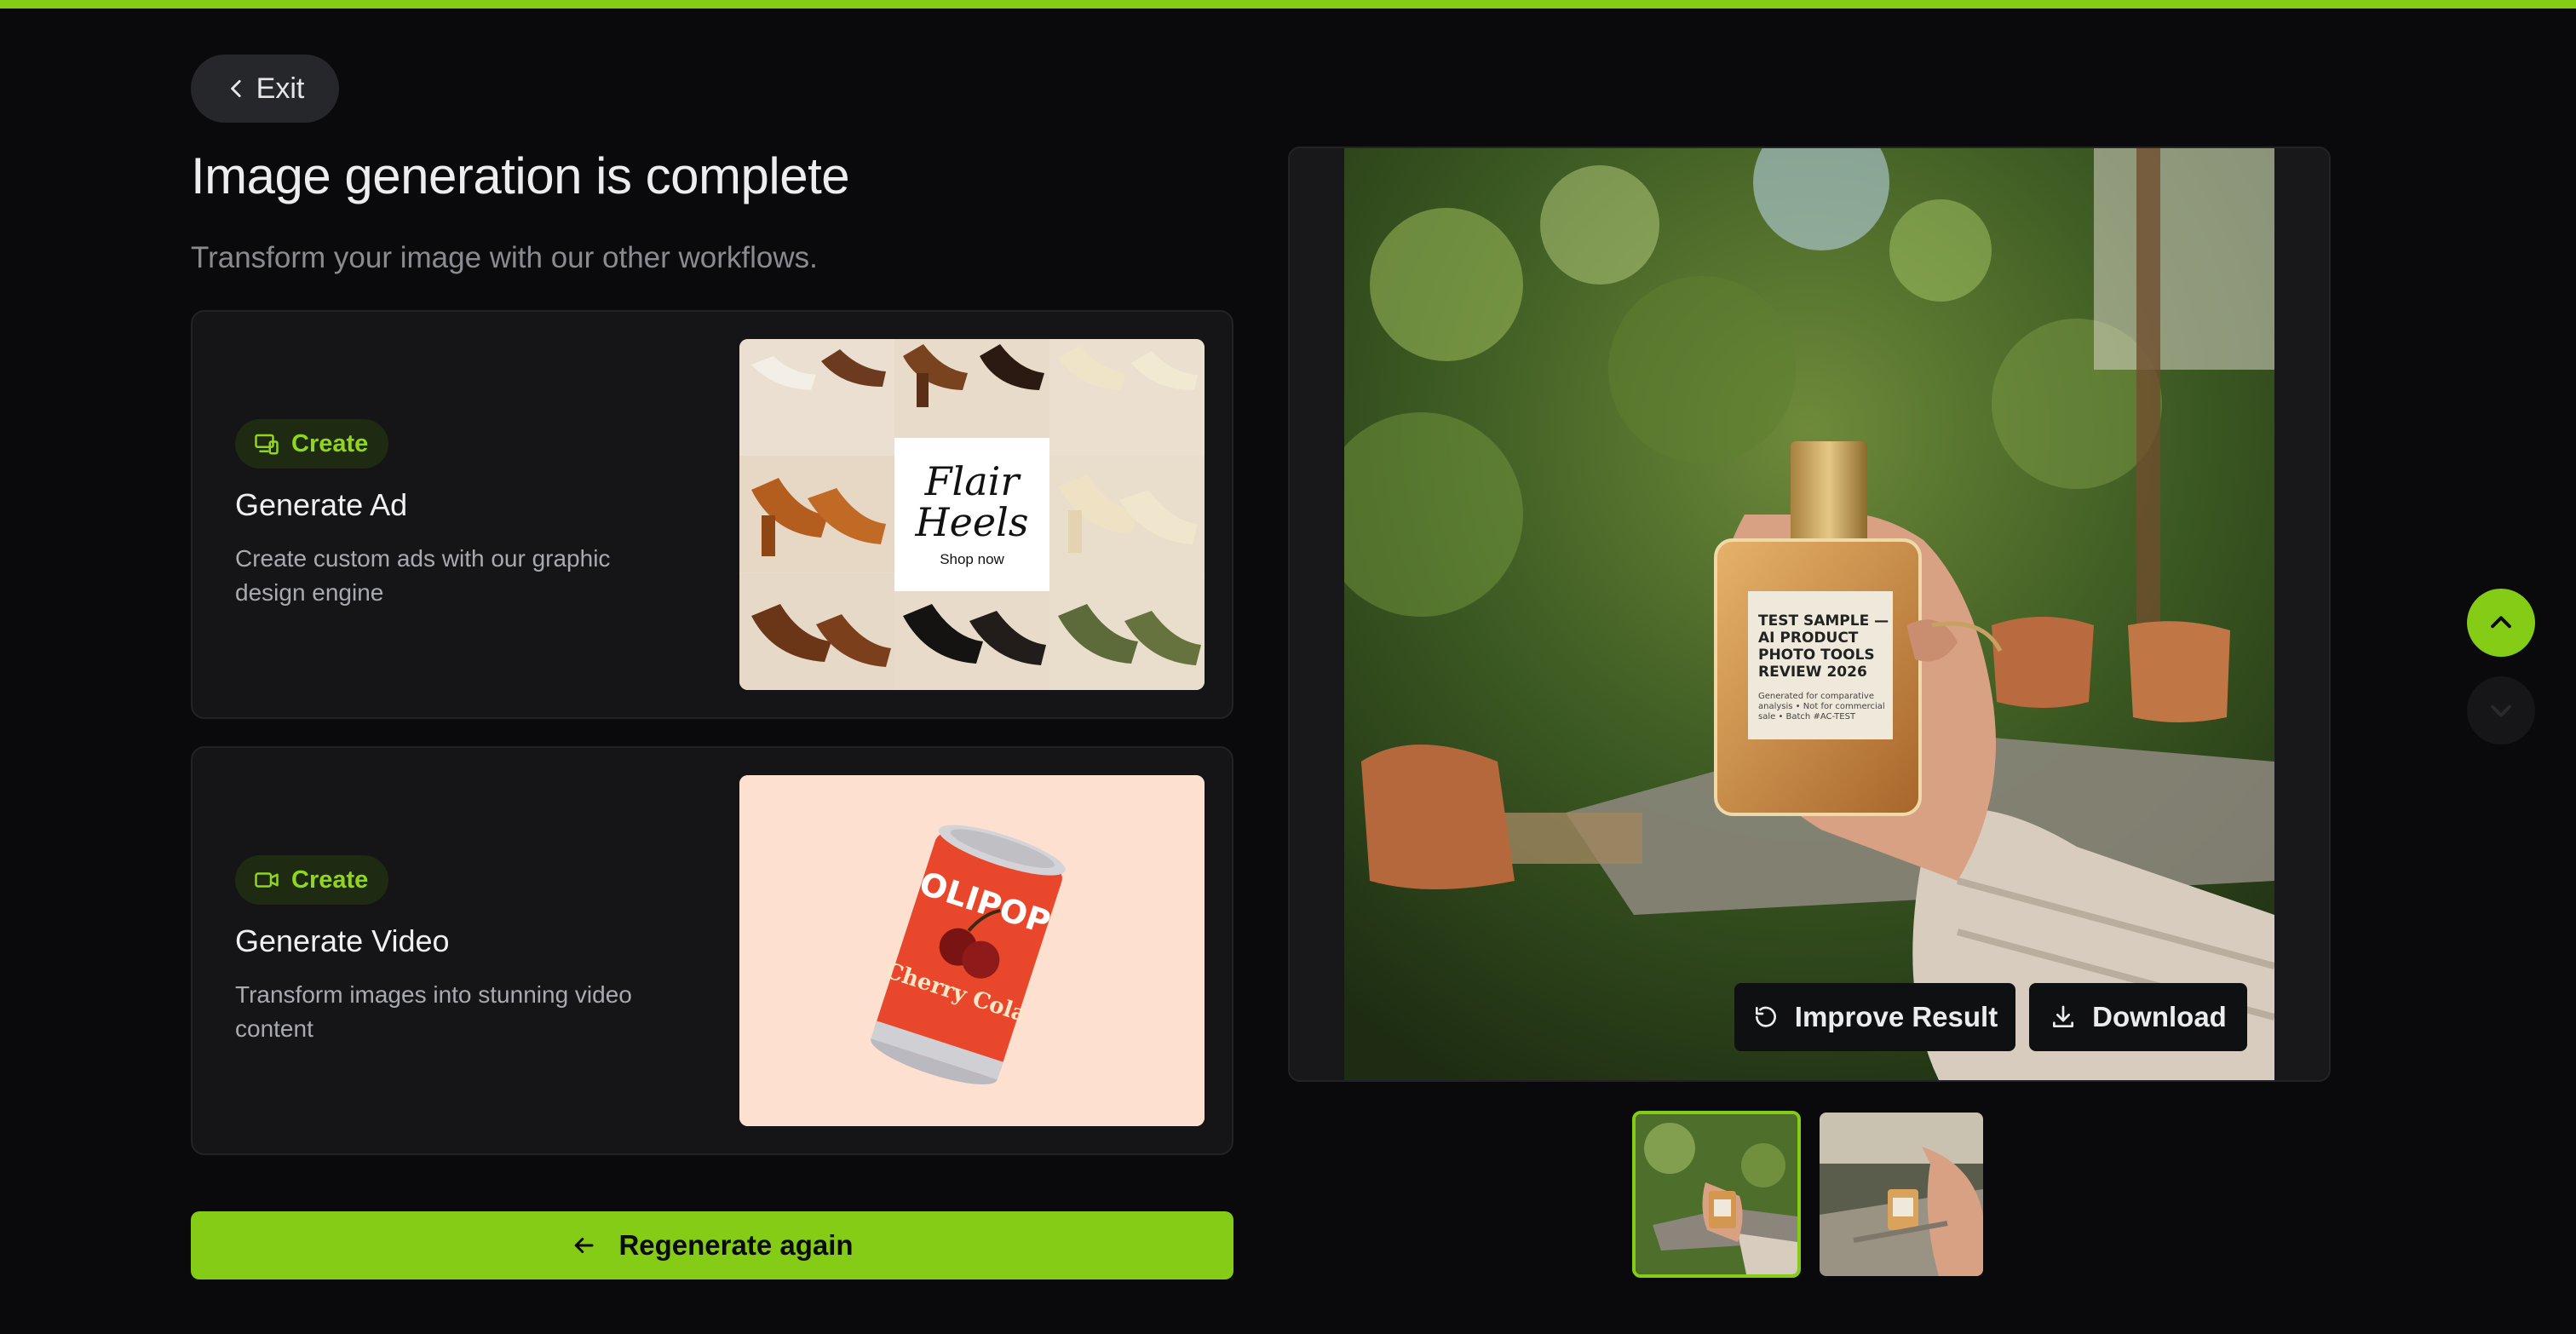 Image resolution: width=2576 pixels, height=1334 pixels. What do you see at coordinates (1813, 673) in the screenshot?
I see `svg-text: REVIEW 2026` at bounding box center [1813, 673].